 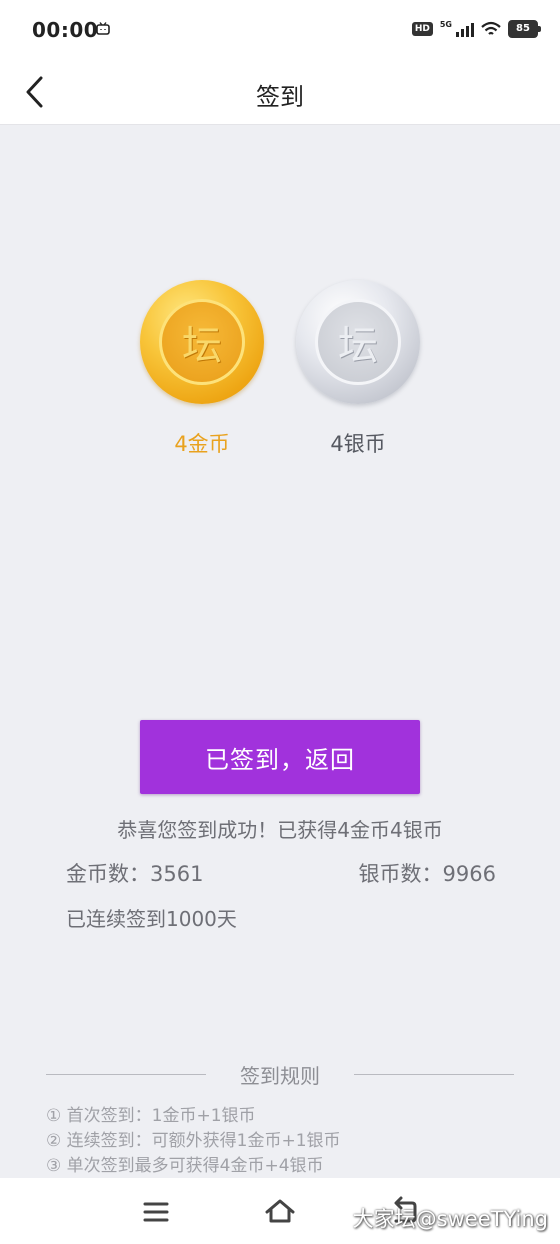 I want to click on menu-button, so click(x=156, y=1212).